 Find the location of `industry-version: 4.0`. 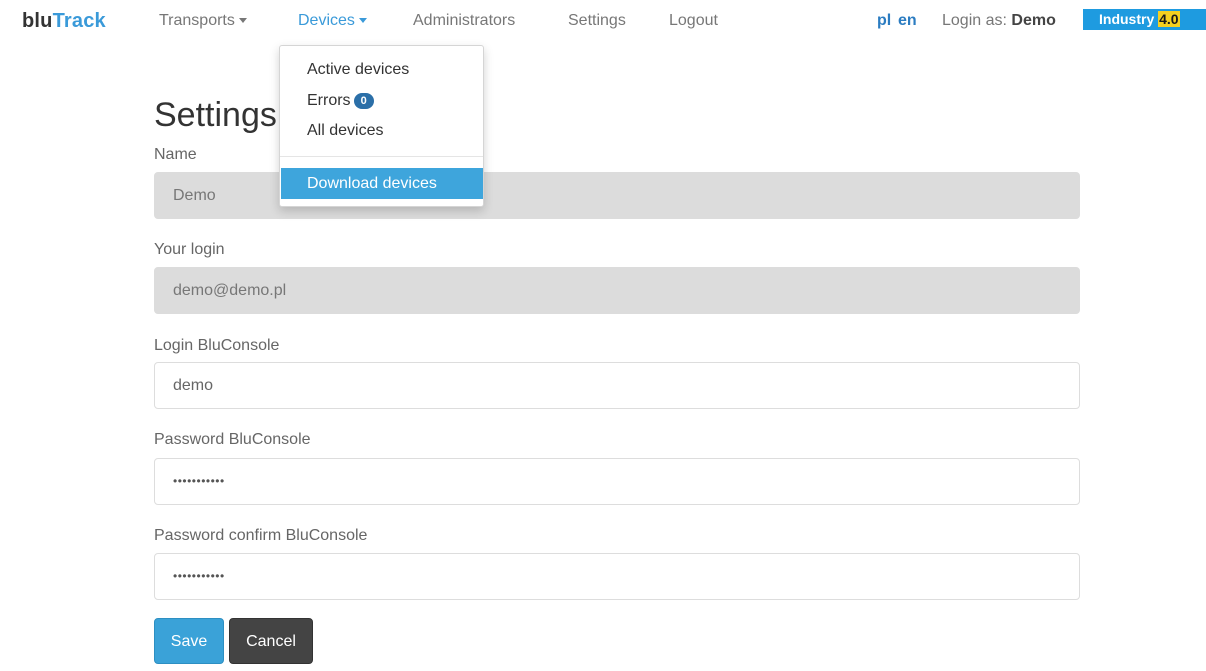

industry-version: 4.0 is located at coordinates (1169, 19).